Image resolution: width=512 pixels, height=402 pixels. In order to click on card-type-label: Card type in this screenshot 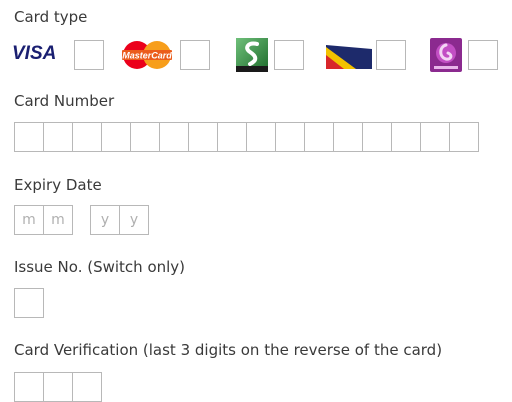, I will do `click(51, 17)`.